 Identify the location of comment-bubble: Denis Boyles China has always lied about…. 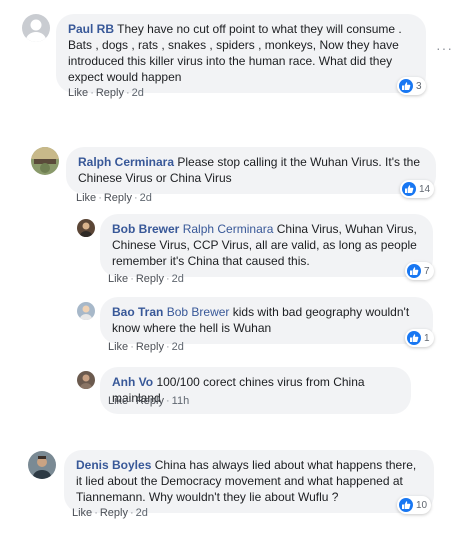
(249, 481).